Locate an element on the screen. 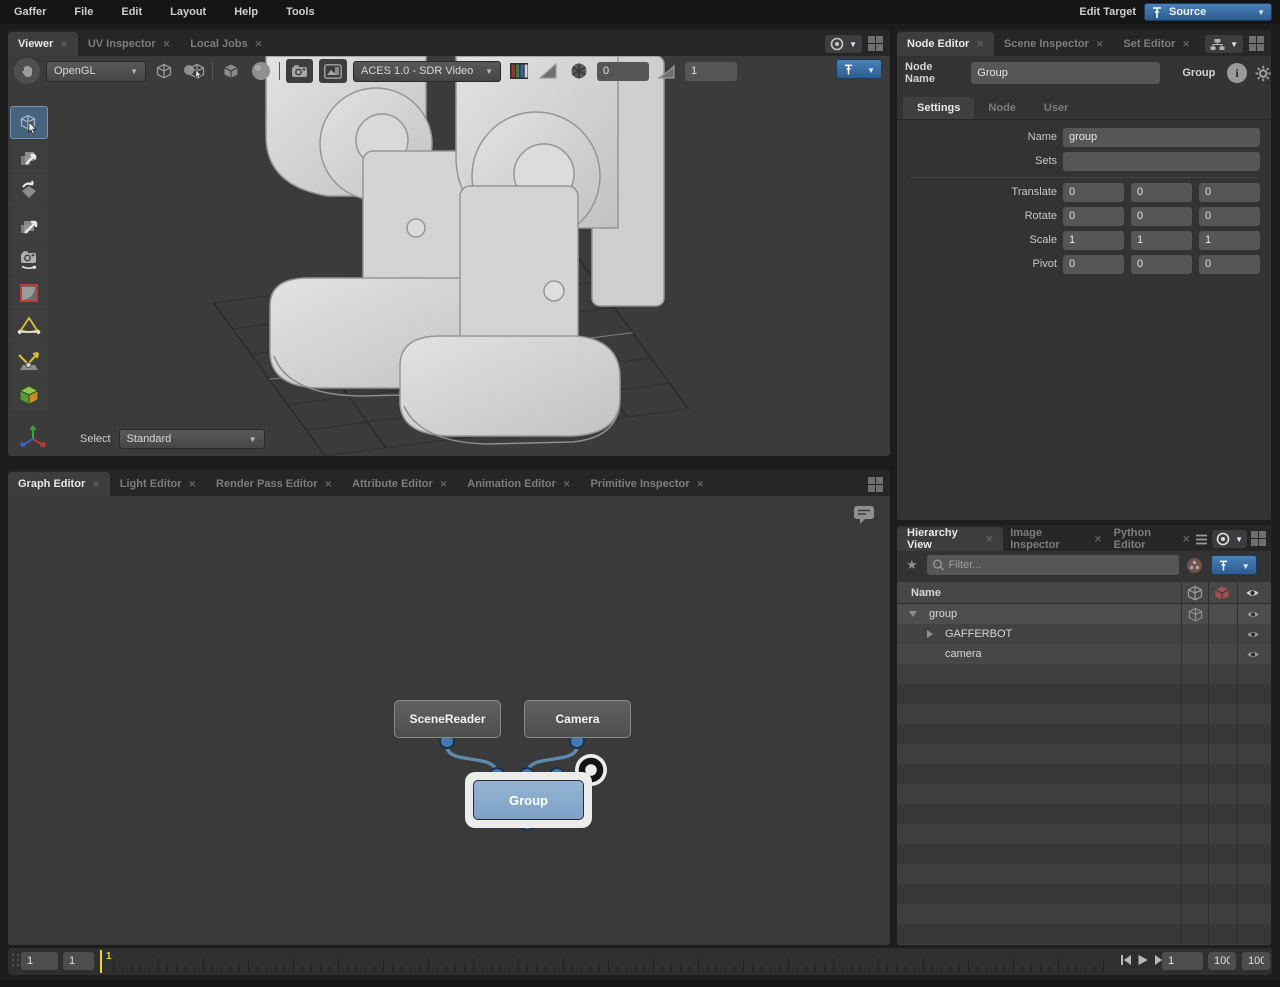 This screenshot has height=987, width=1280. menu-layout: Layout is located at coordinates (188, 12).